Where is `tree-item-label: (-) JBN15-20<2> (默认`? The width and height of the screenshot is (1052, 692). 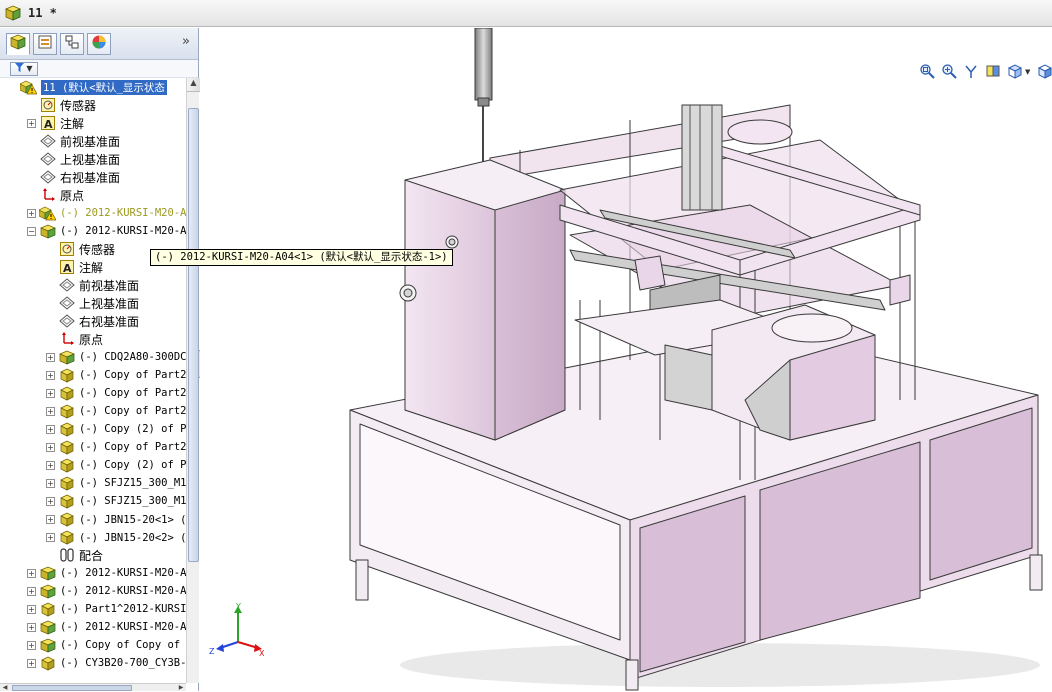
tree-item-label: (-) JBN15-20<2> (默认 is located at coordinates (132, 537).